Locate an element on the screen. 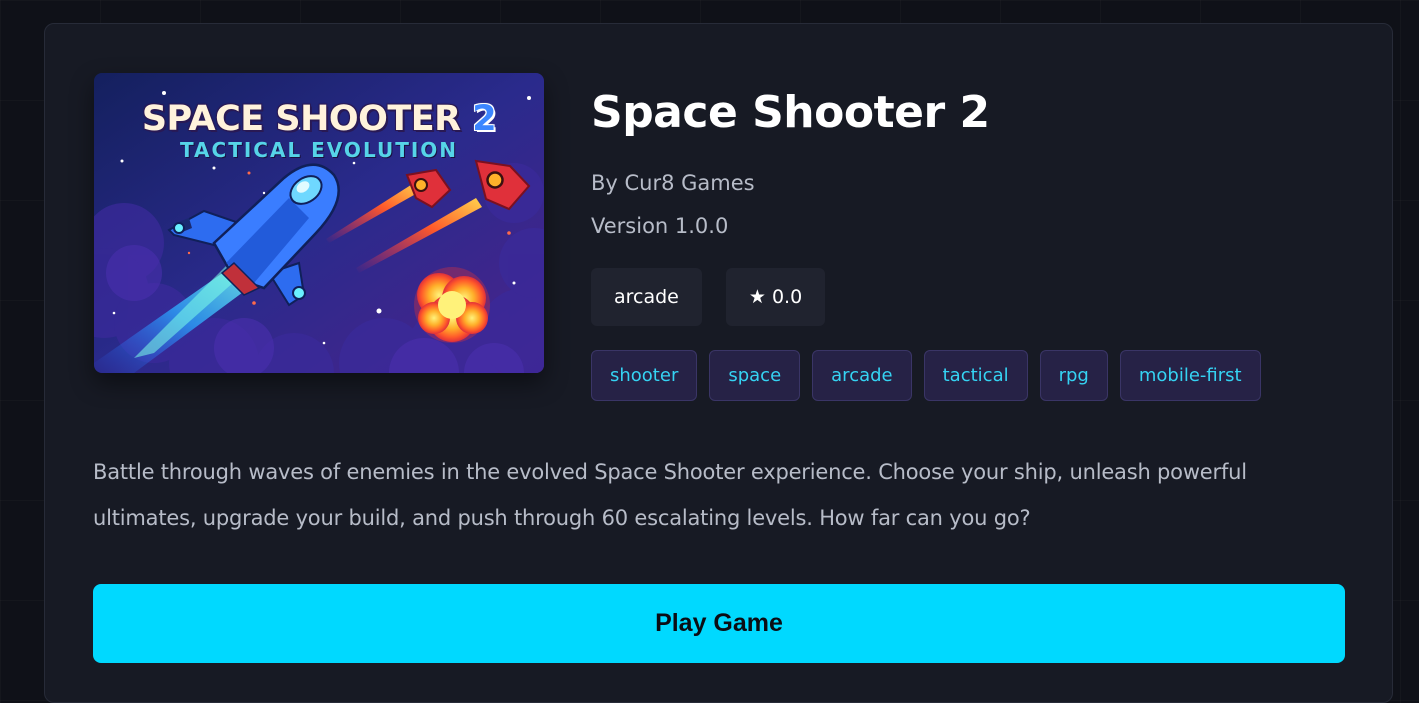 The height and width of the screenshot is (703, 1419). rating-badge: ★ 0.0 is located at coordinates (775, 297).